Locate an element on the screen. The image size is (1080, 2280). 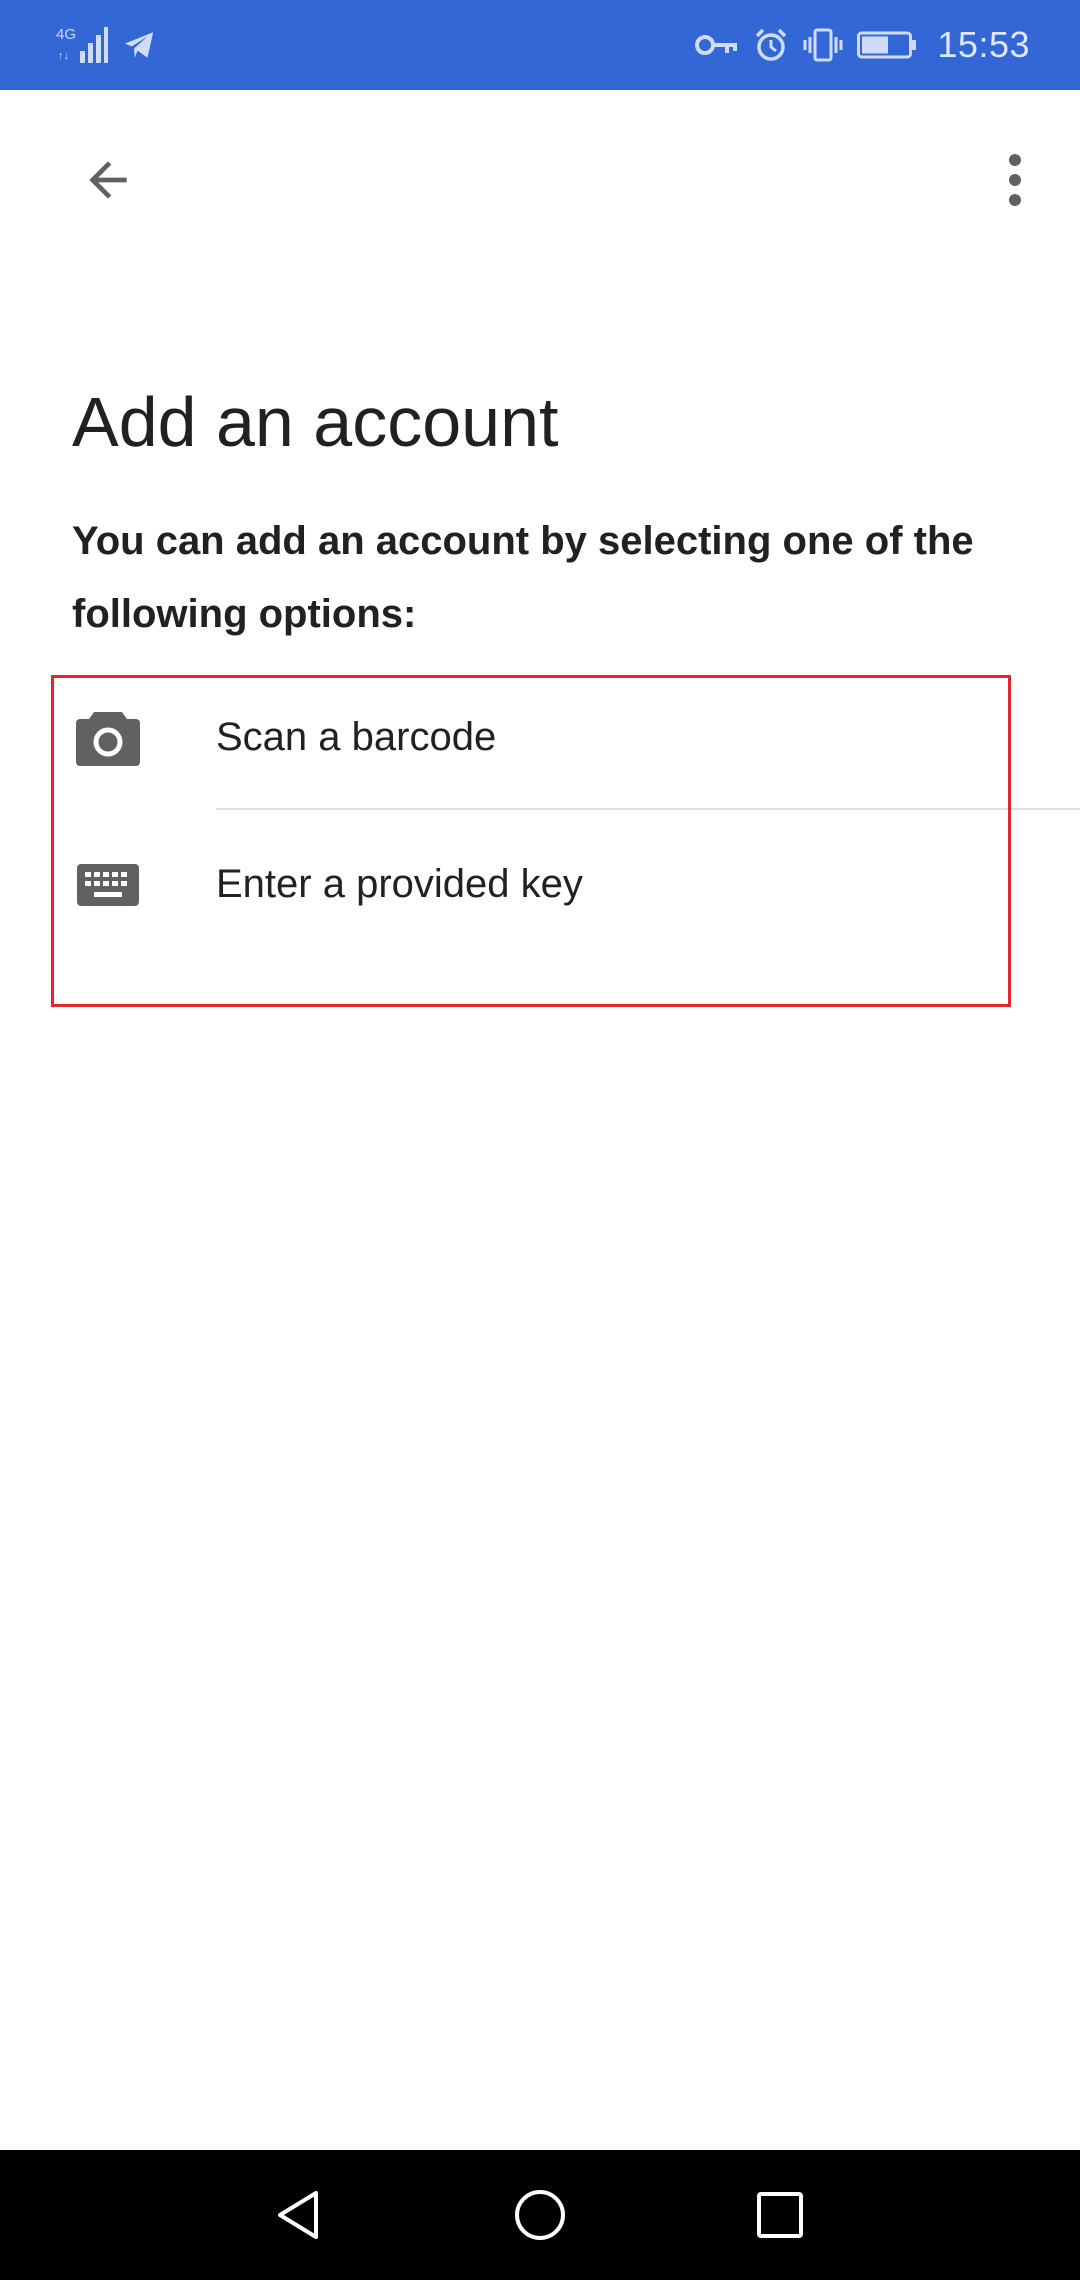
nav-home-icon is located at coordinates (540, 2215).